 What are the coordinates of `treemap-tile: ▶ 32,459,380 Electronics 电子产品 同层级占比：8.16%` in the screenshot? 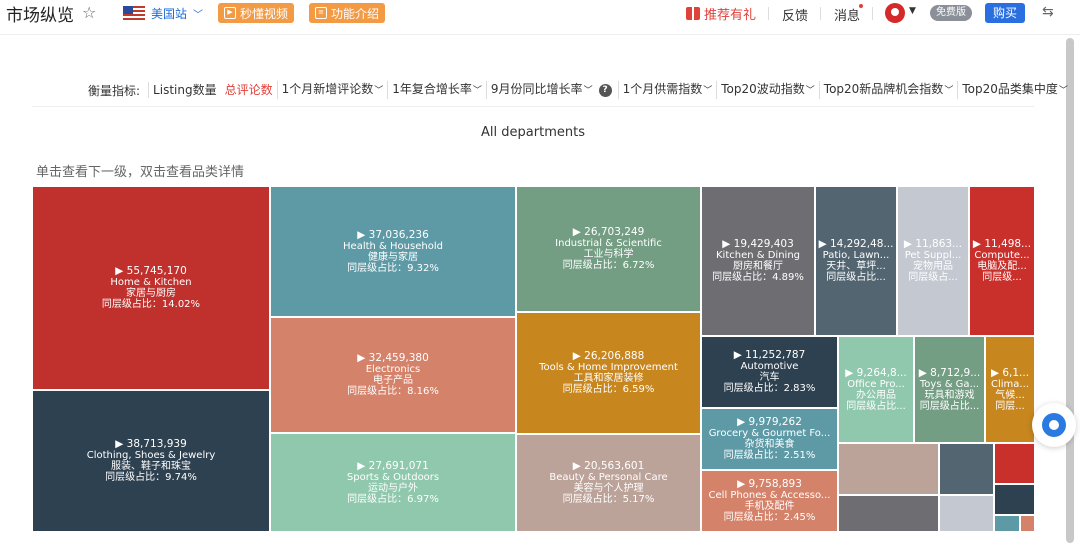 It's located at (393, 375).